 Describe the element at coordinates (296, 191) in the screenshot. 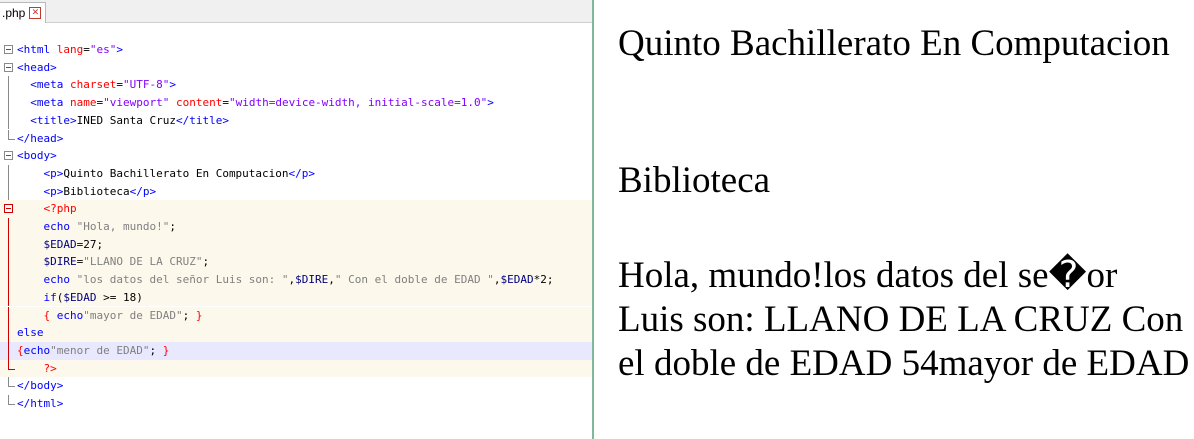

I see `code-line: <p>Biblioteca</p>` at that location.